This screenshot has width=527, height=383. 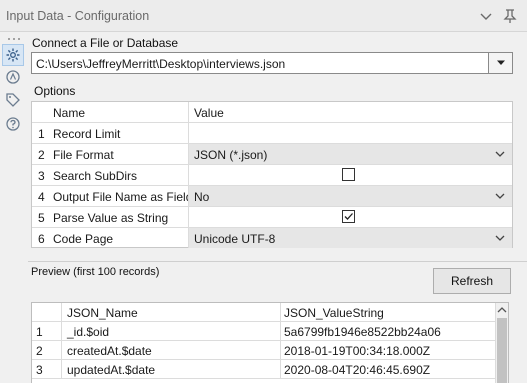 I want to click on options-header-value-cell: Value, so click(x=350, y=112).